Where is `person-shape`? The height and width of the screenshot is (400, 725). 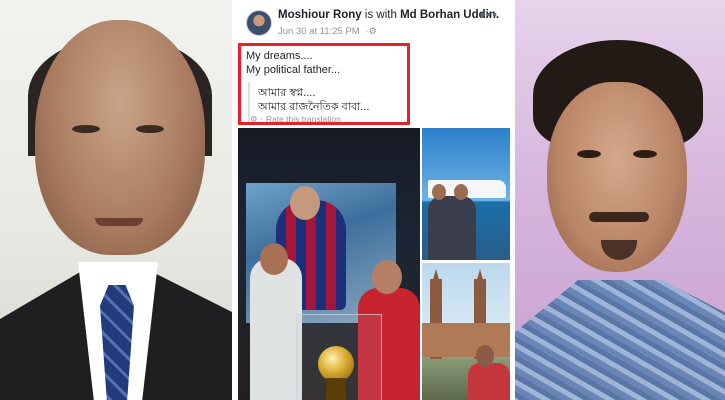 person-shape is located at coordinates (489, 381).